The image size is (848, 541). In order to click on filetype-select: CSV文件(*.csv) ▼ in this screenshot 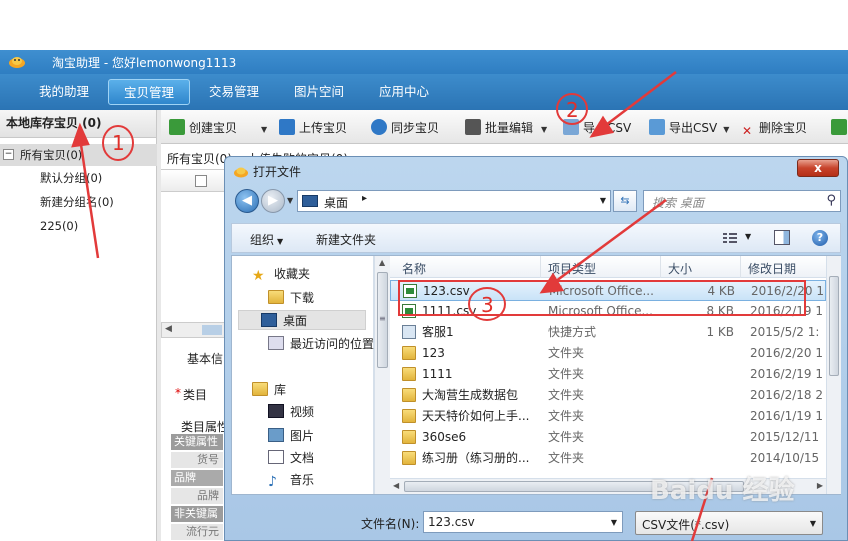, I will do `click(729, 523)`.